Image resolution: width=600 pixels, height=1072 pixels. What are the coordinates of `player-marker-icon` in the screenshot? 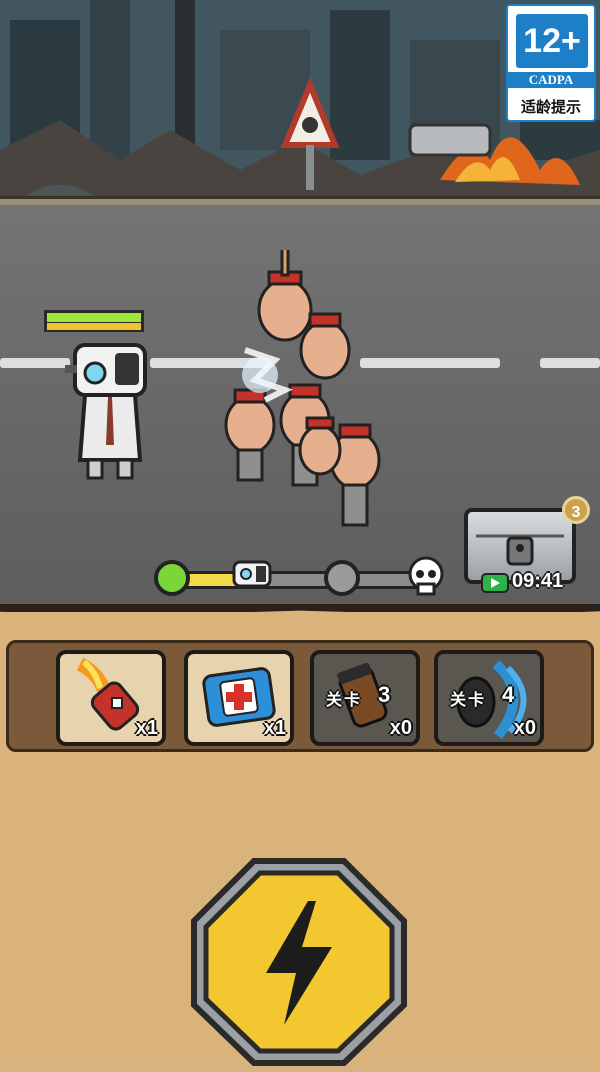 It's located at (252, 574).